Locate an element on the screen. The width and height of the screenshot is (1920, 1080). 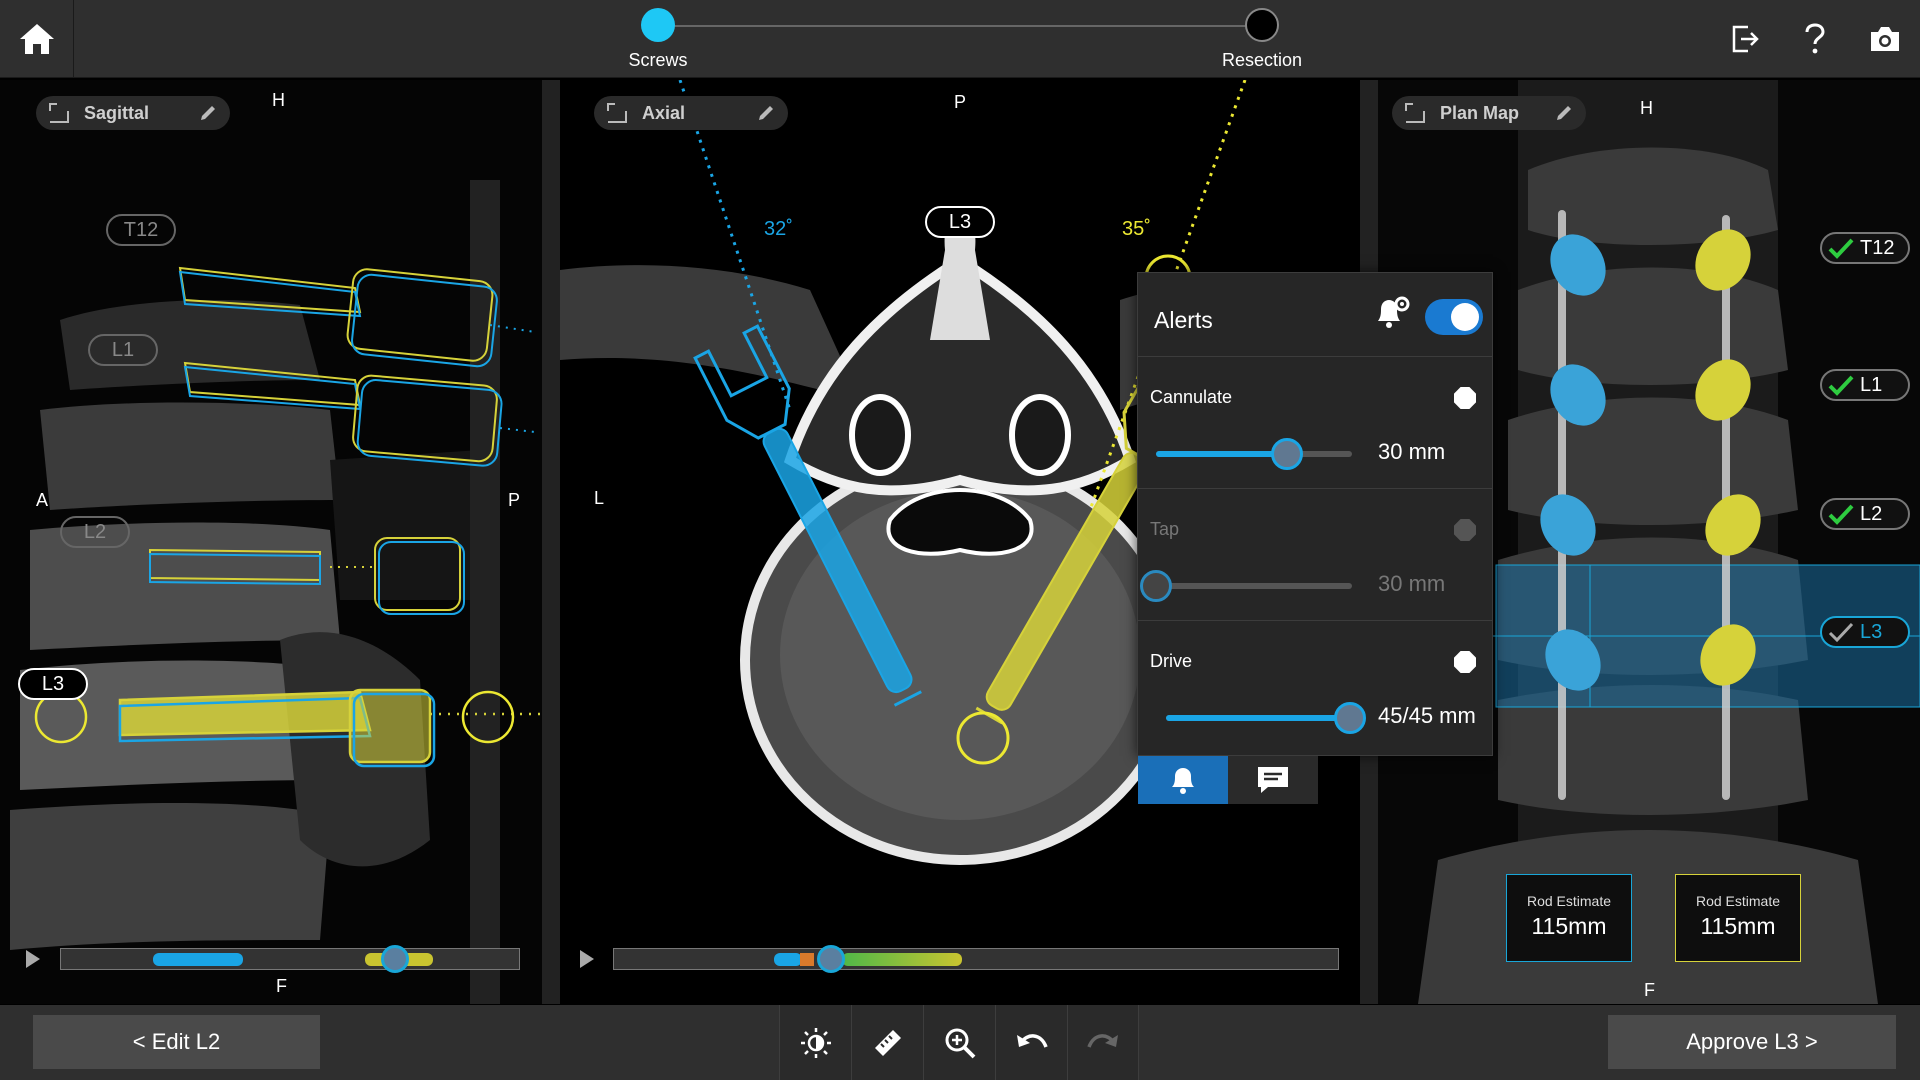
top-right-tools is located at coordinates (1815, 39).